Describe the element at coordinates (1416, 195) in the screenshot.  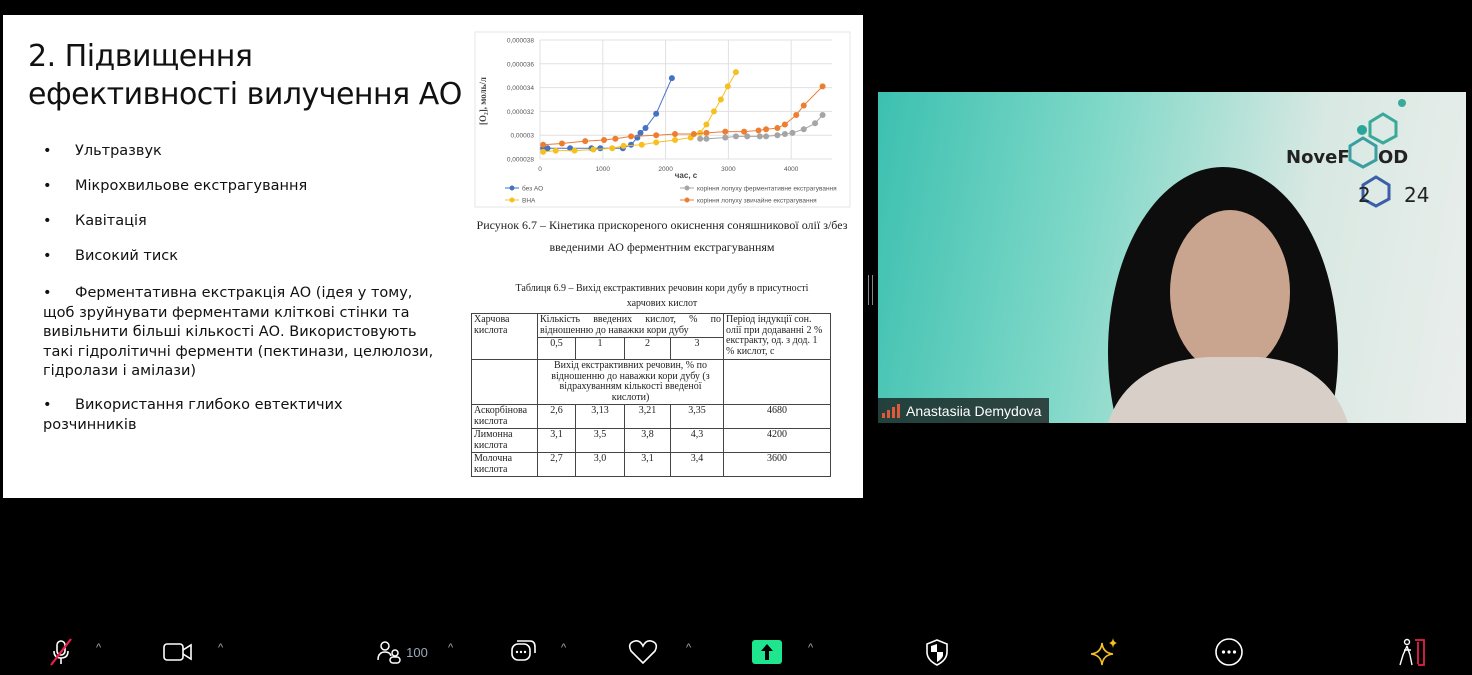
I see `logo-text: 24` at that location.